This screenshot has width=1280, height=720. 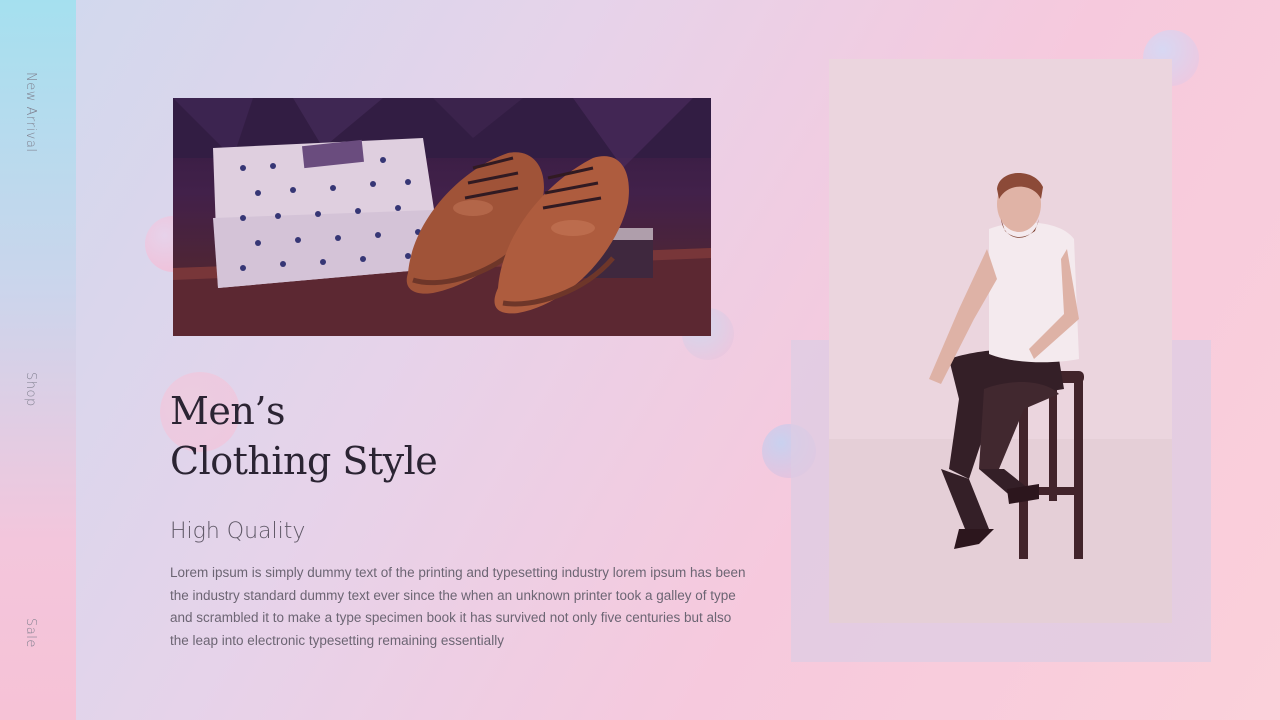 I want to click on nav-label-shop: Shop, so click(x=30, y=389).